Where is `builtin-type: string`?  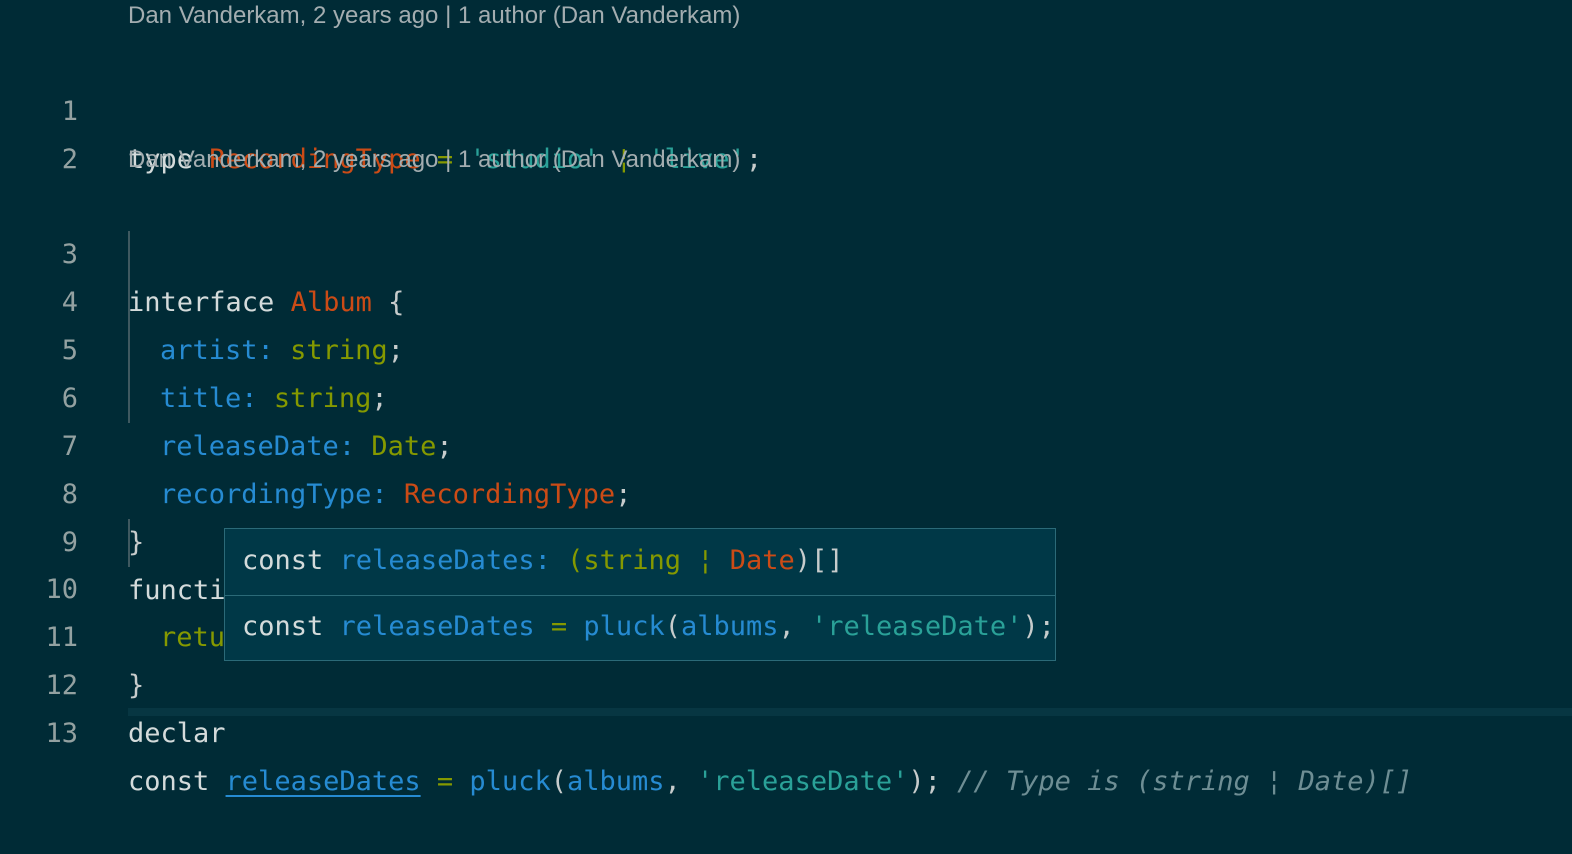
builtin-type: string is located at coordinates (632, 560).